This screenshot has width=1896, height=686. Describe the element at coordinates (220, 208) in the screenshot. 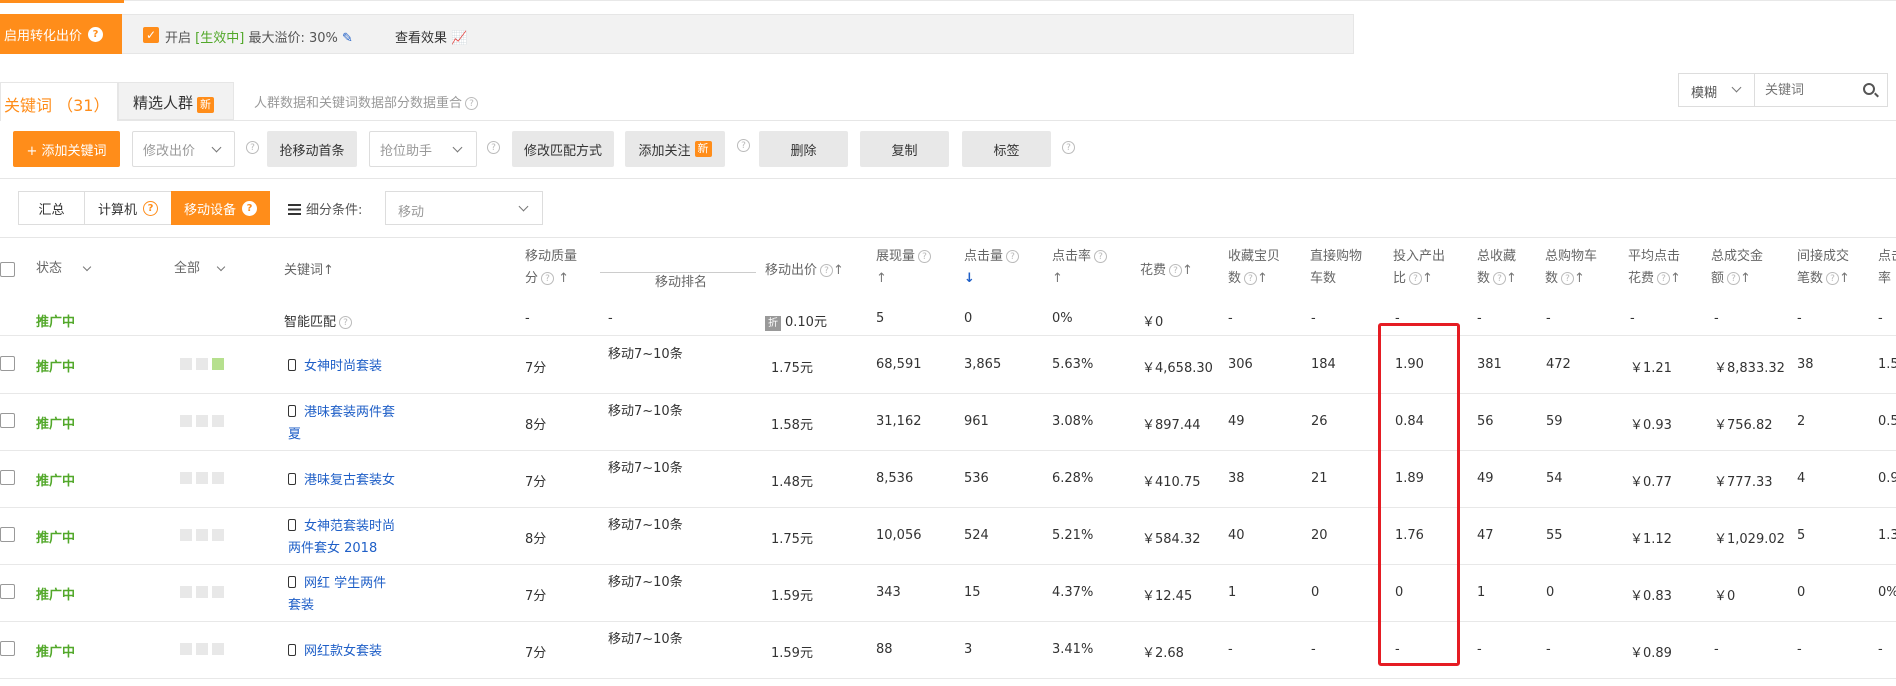

I see `tab-mobile: 移动设备?` at that location.